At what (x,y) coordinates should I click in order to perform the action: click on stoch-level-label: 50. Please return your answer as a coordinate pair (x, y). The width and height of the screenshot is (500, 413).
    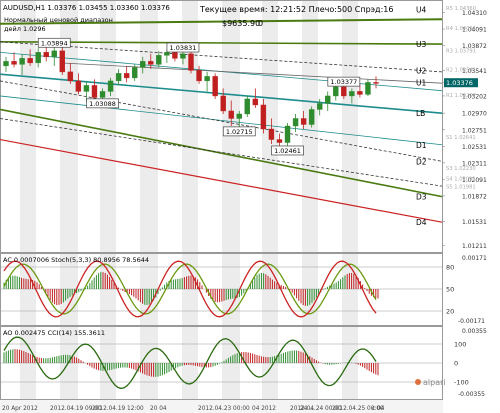
    Looking at the image, I should click on (450, 290).